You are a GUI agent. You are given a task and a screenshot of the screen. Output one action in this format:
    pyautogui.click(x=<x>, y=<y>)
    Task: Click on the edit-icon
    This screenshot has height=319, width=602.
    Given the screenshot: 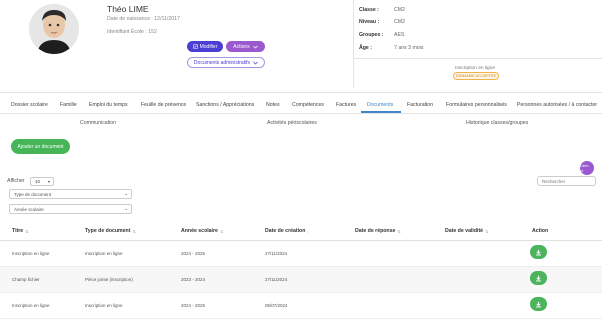 What is the action you would take?
    pyautogui.click(x=195, y=46)
    